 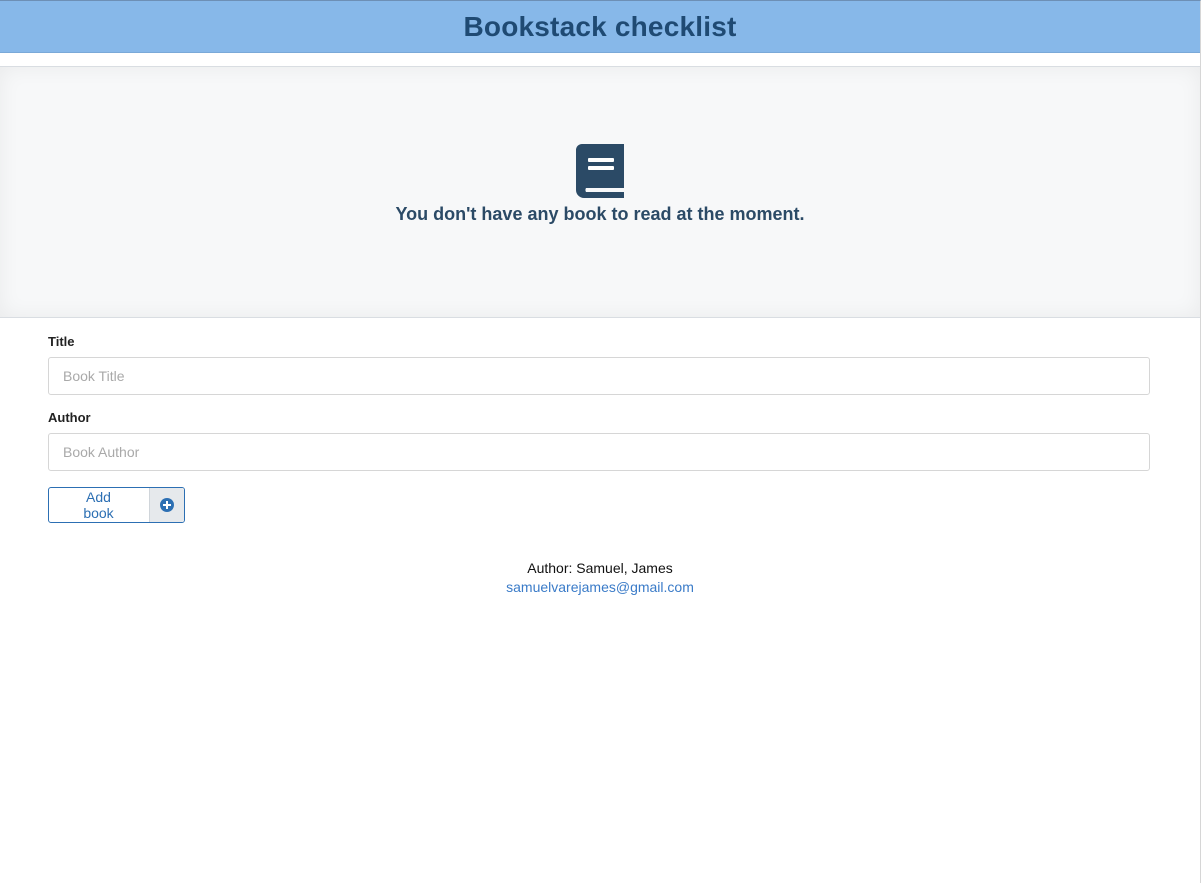 I want to click on title-input, so click(x=599, y=376).